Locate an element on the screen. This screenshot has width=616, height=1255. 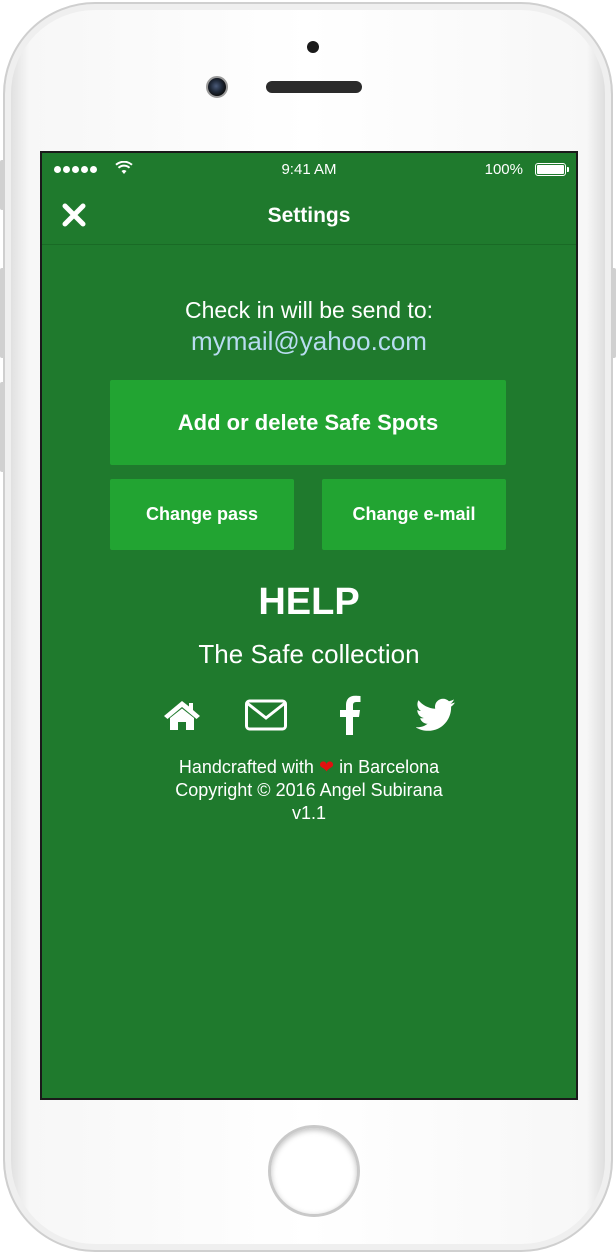
home-icon is located at coordinates (182, 715).